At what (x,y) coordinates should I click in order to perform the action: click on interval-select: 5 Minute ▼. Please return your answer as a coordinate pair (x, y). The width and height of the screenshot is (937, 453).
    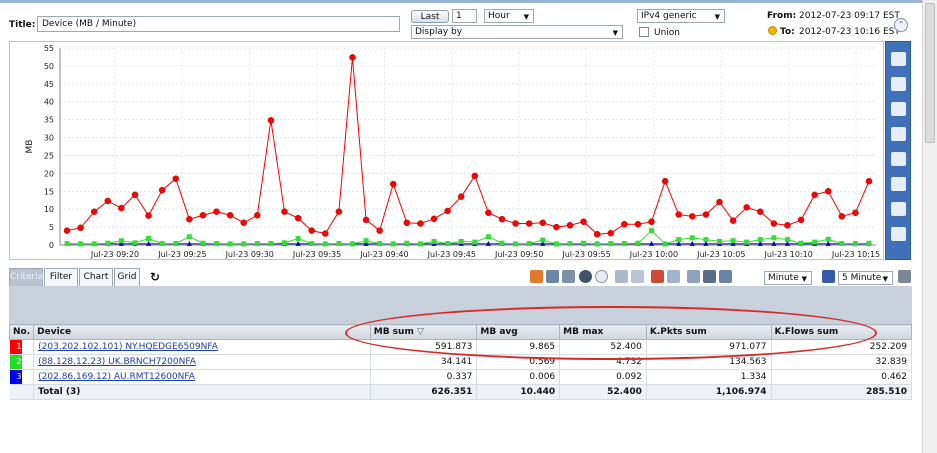
    Looking at the image, I should click on (865, 278).